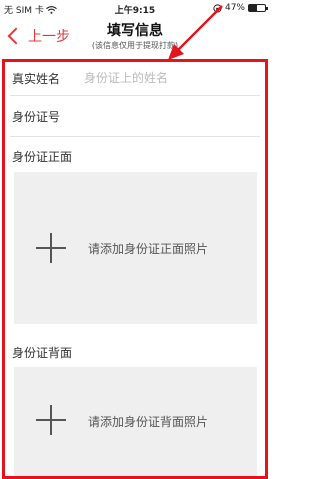 The height and width of the screenshot is (479, 320). Describe the element at coordinates (258, 8) in the screenshot. I see `battery-icon` at that location.